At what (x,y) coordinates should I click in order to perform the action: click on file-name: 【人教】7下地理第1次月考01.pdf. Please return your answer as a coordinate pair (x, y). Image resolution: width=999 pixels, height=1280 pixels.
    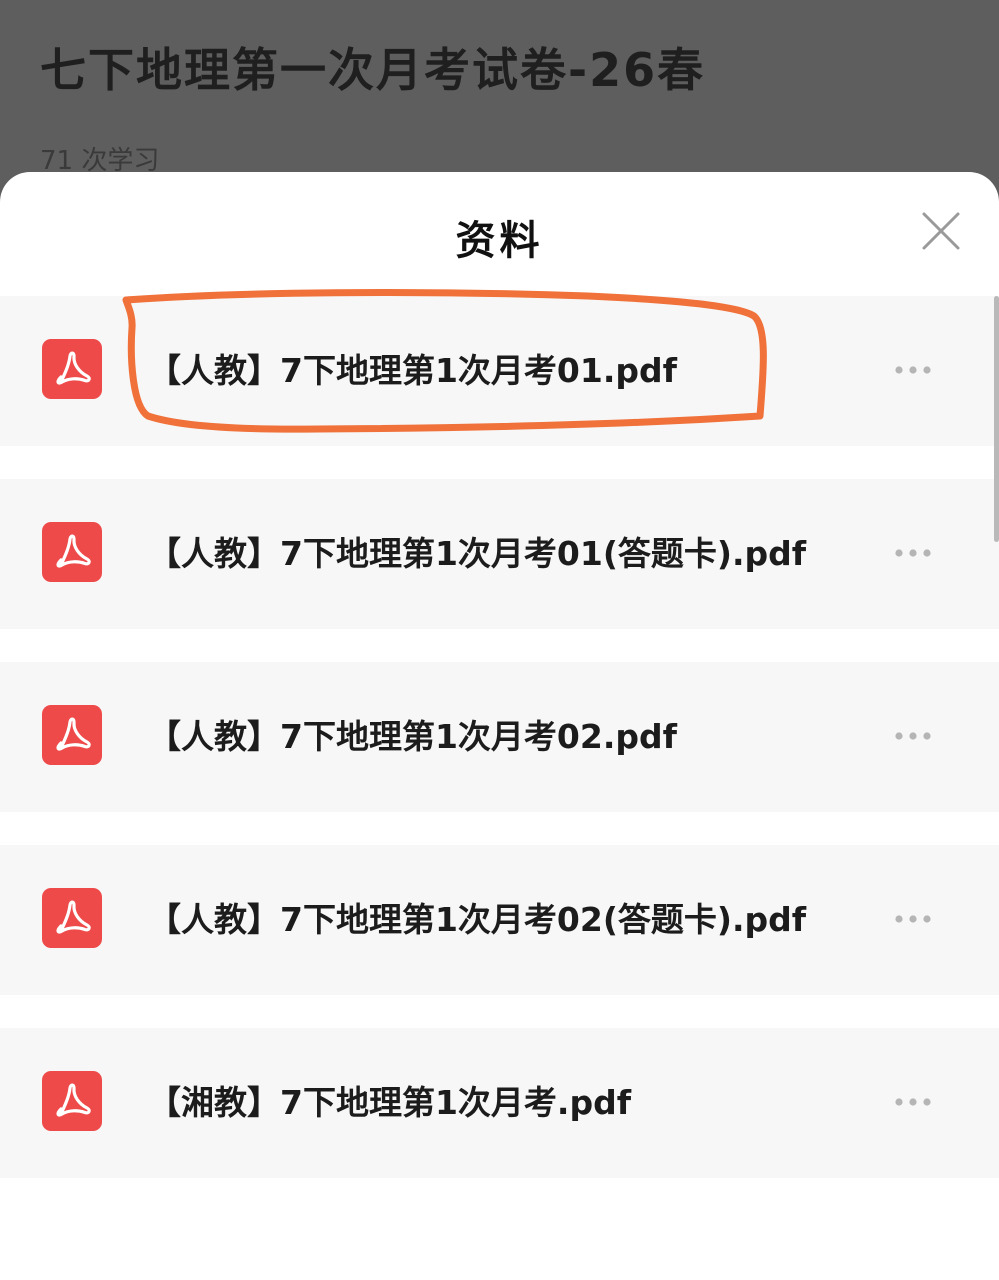
    Looking at the image, I should click on (412, 370).